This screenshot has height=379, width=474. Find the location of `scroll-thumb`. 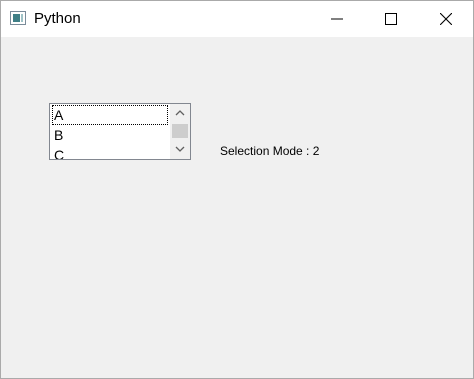

scroll-thumb is located at coordinates (180, 131).